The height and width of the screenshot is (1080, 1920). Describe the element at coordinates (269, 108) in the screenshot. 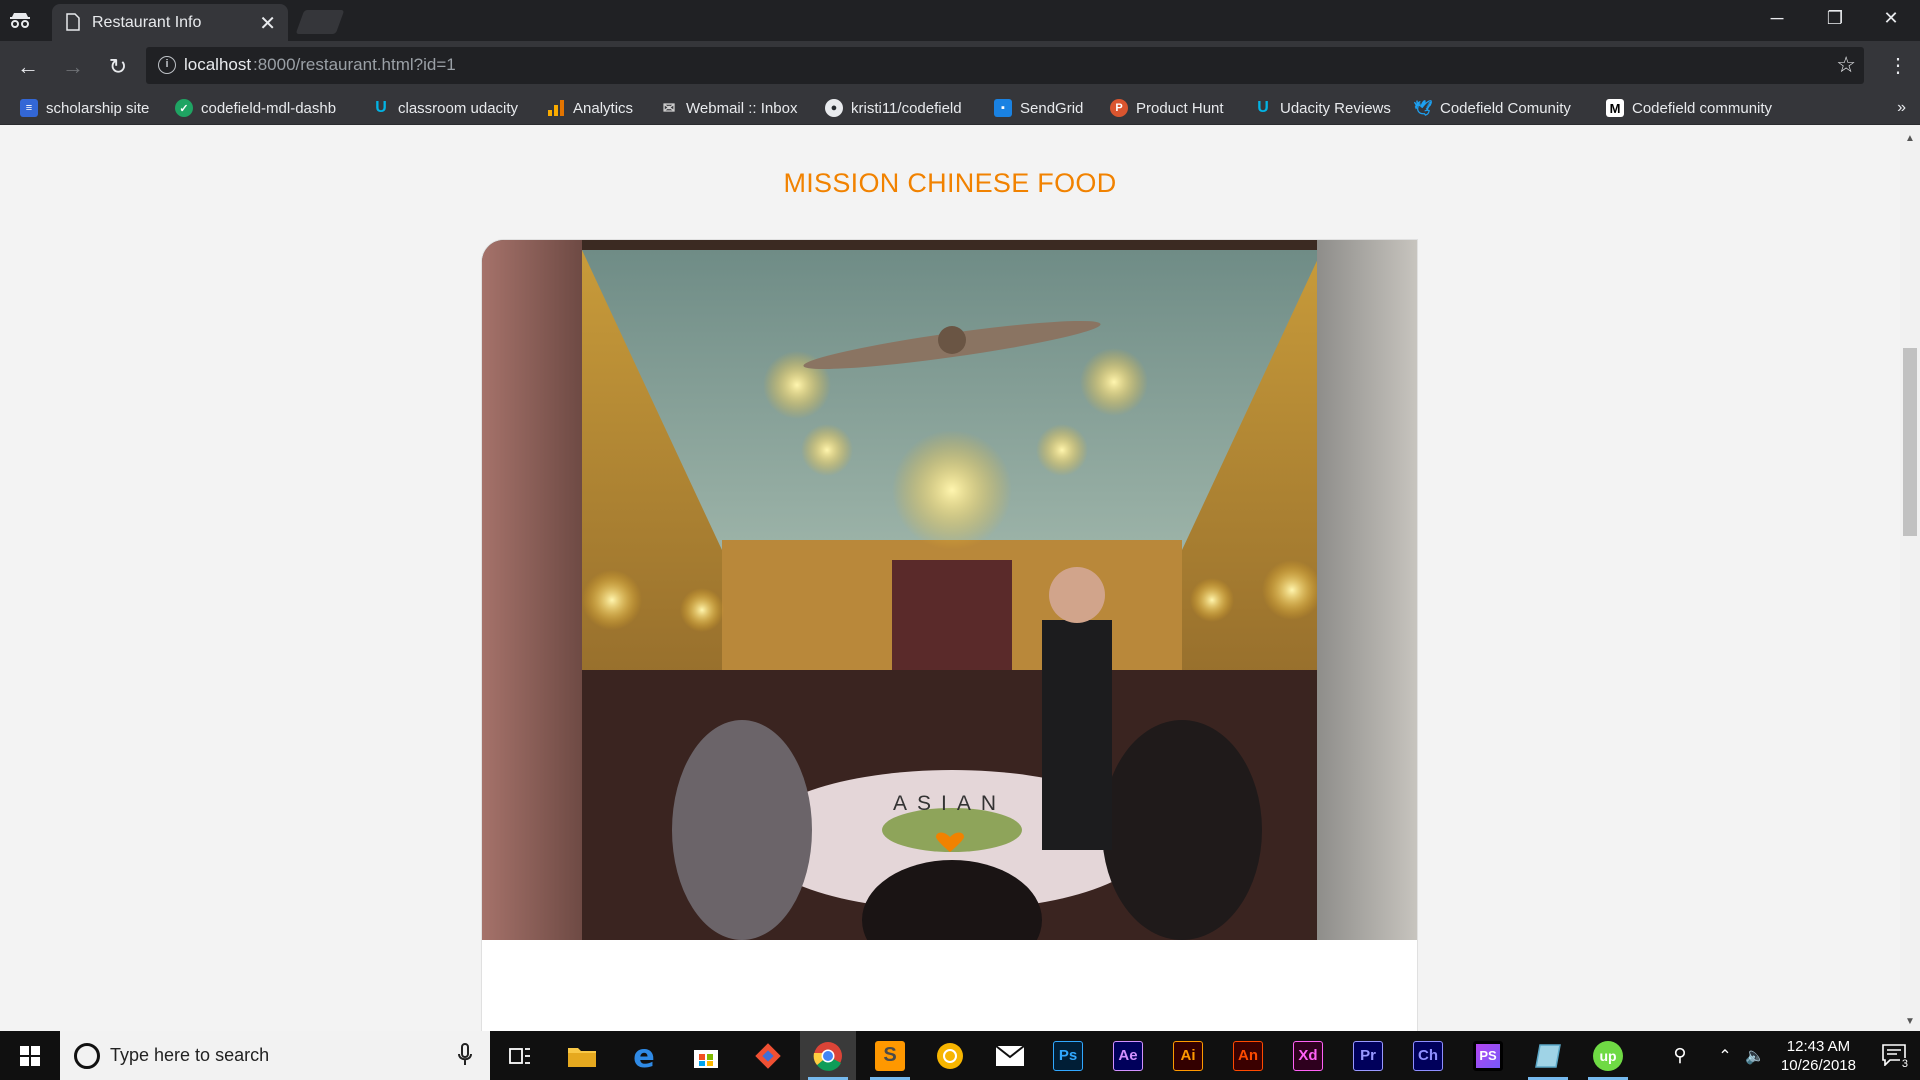

I see `bookmark-label: codefield-mdl-dashb` at that location.